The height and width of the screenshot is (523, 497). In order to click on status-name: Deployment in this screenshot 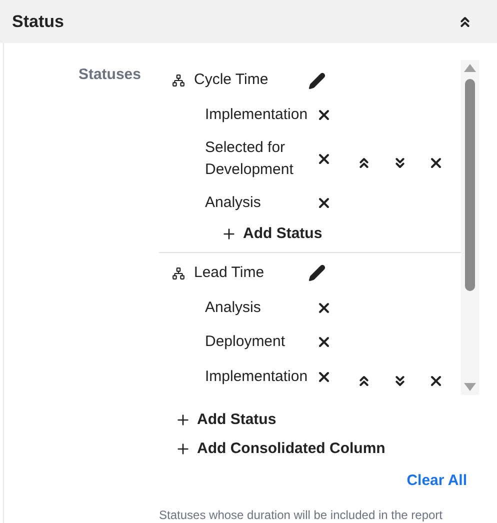, I will do `click(245, 342)`.